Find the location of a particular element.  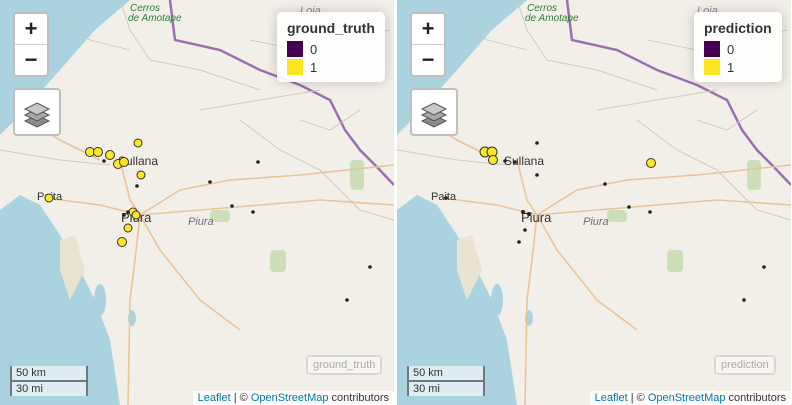

layer-toggle-ground-truth: ground_truth is located at coordinates (344, 365).